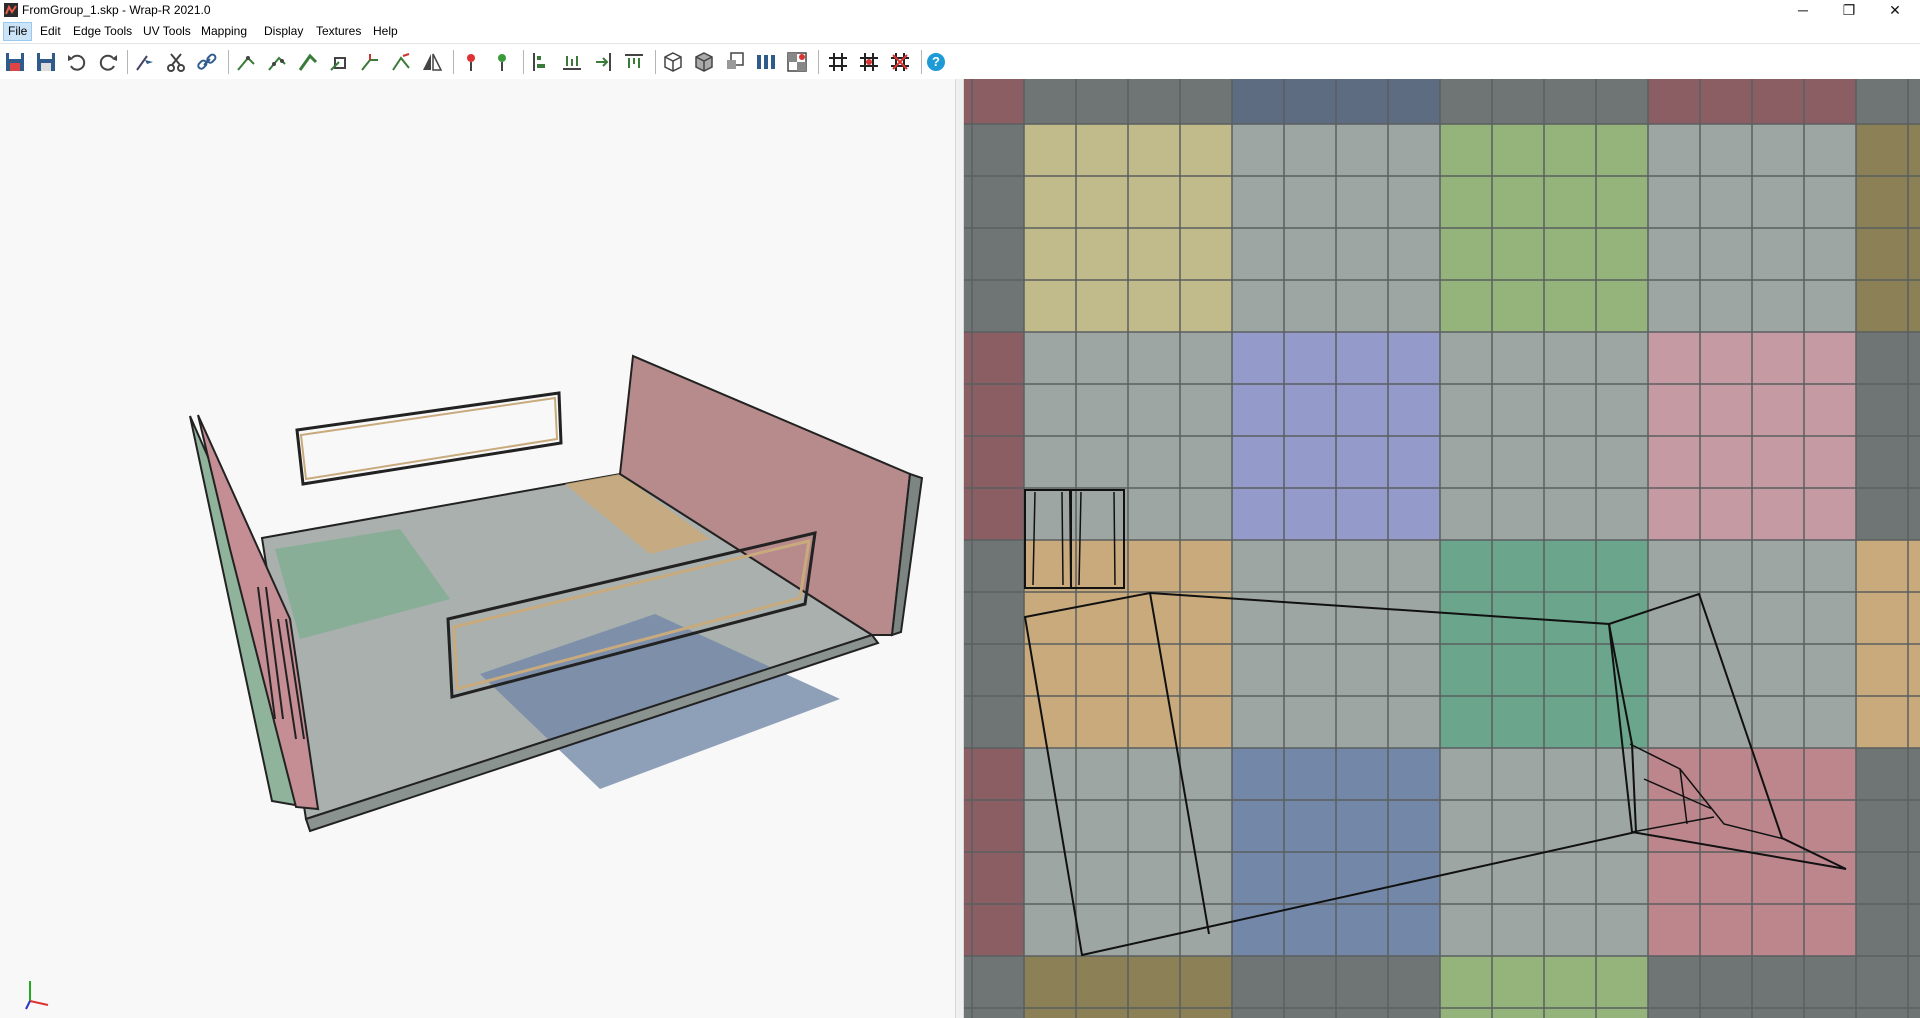 The width and height of the screenshot is (1920, 1018). What do you see at coordinates (116, 10) in the screenshot?
I see `window-title: FromGroup_1.skp - Wrap-R 2021.0` at bounding box center [116, 10].